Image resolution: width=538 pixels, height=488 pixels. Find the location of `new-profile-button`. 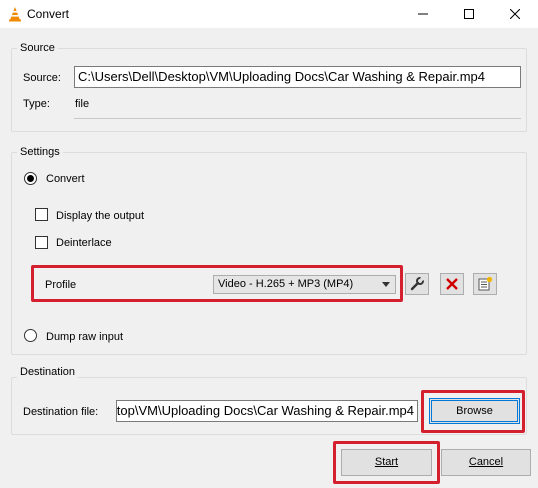

new-profile-button is located at coordinates (485, 284).